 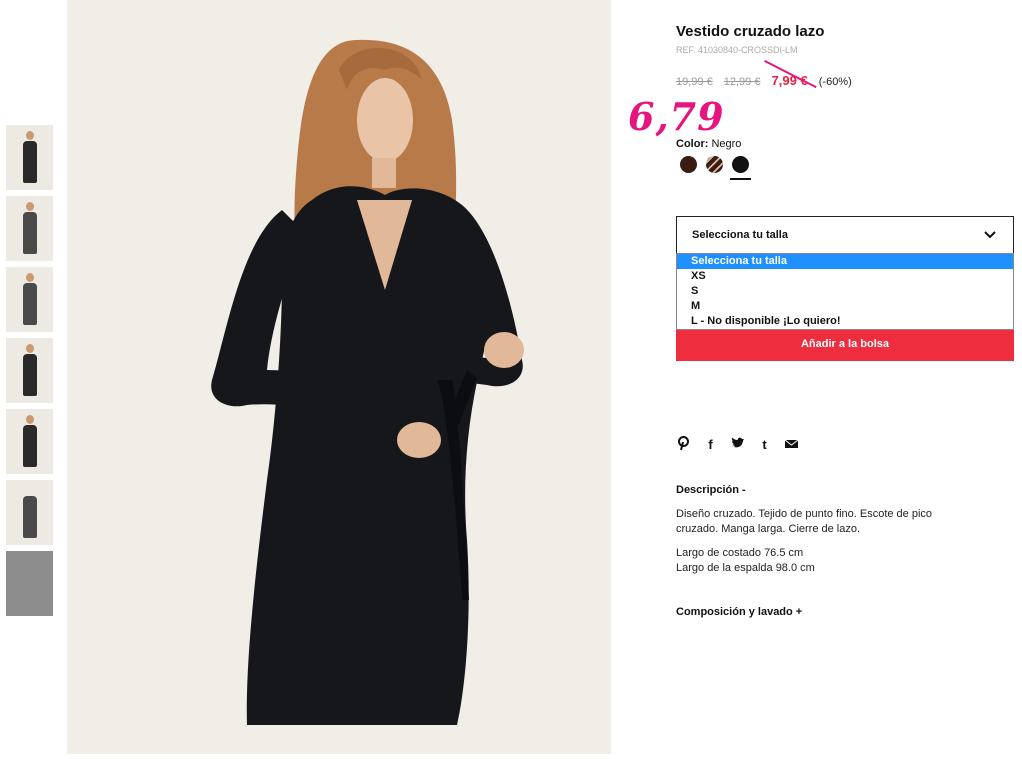 I want to click on color-swatches, so click(x=715, y=168).